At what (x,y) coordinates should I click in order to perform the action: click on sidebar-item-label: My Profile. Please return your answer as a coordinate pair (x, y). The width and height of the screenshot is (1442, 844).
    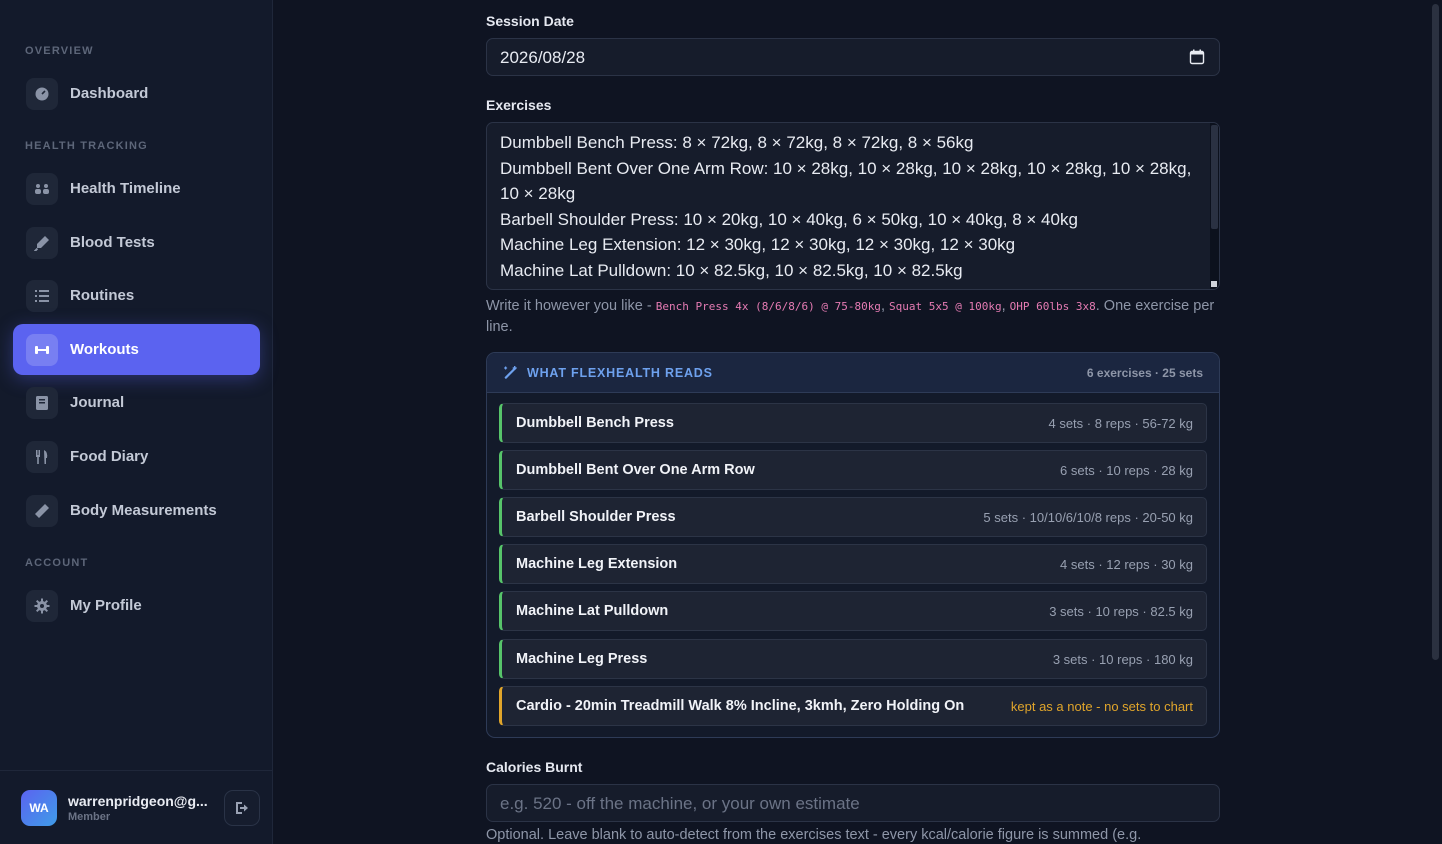
    Looking at the image, I should click on (106, 605).